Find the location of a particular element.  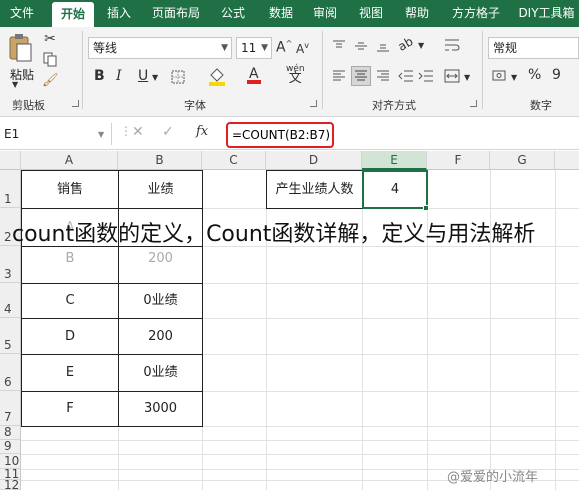

increase-font-icon: A^ is located at coordinates (284, 47).